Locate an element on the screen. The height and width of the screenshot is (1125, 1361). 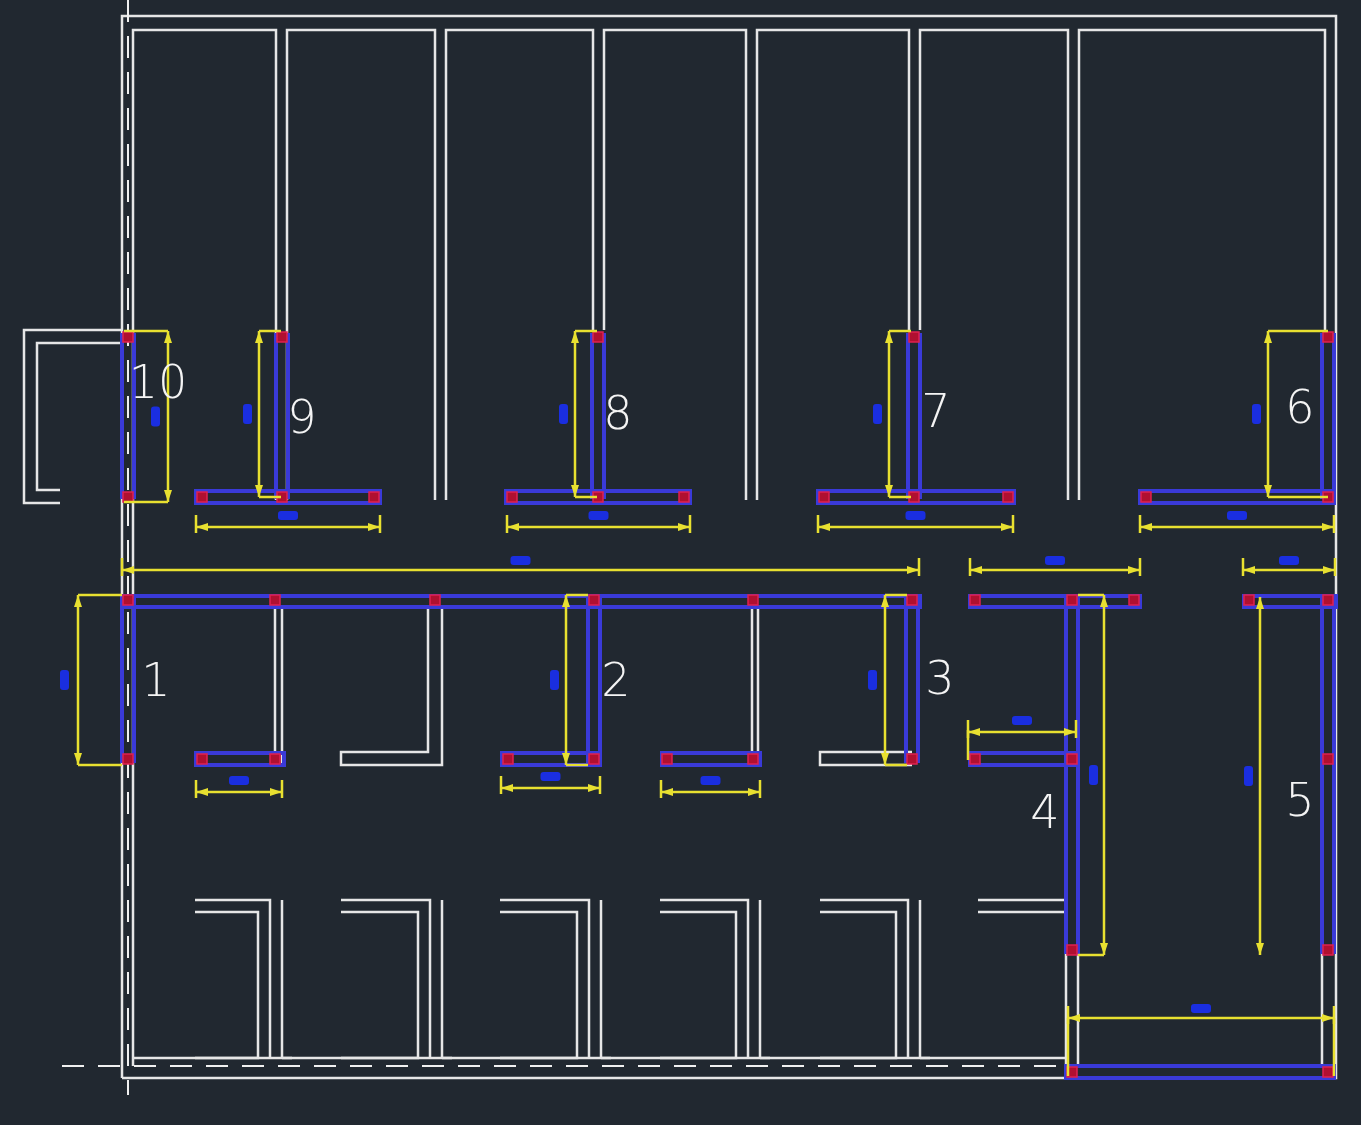
handwritten-number: 9 is located at coordinates (302, 417).